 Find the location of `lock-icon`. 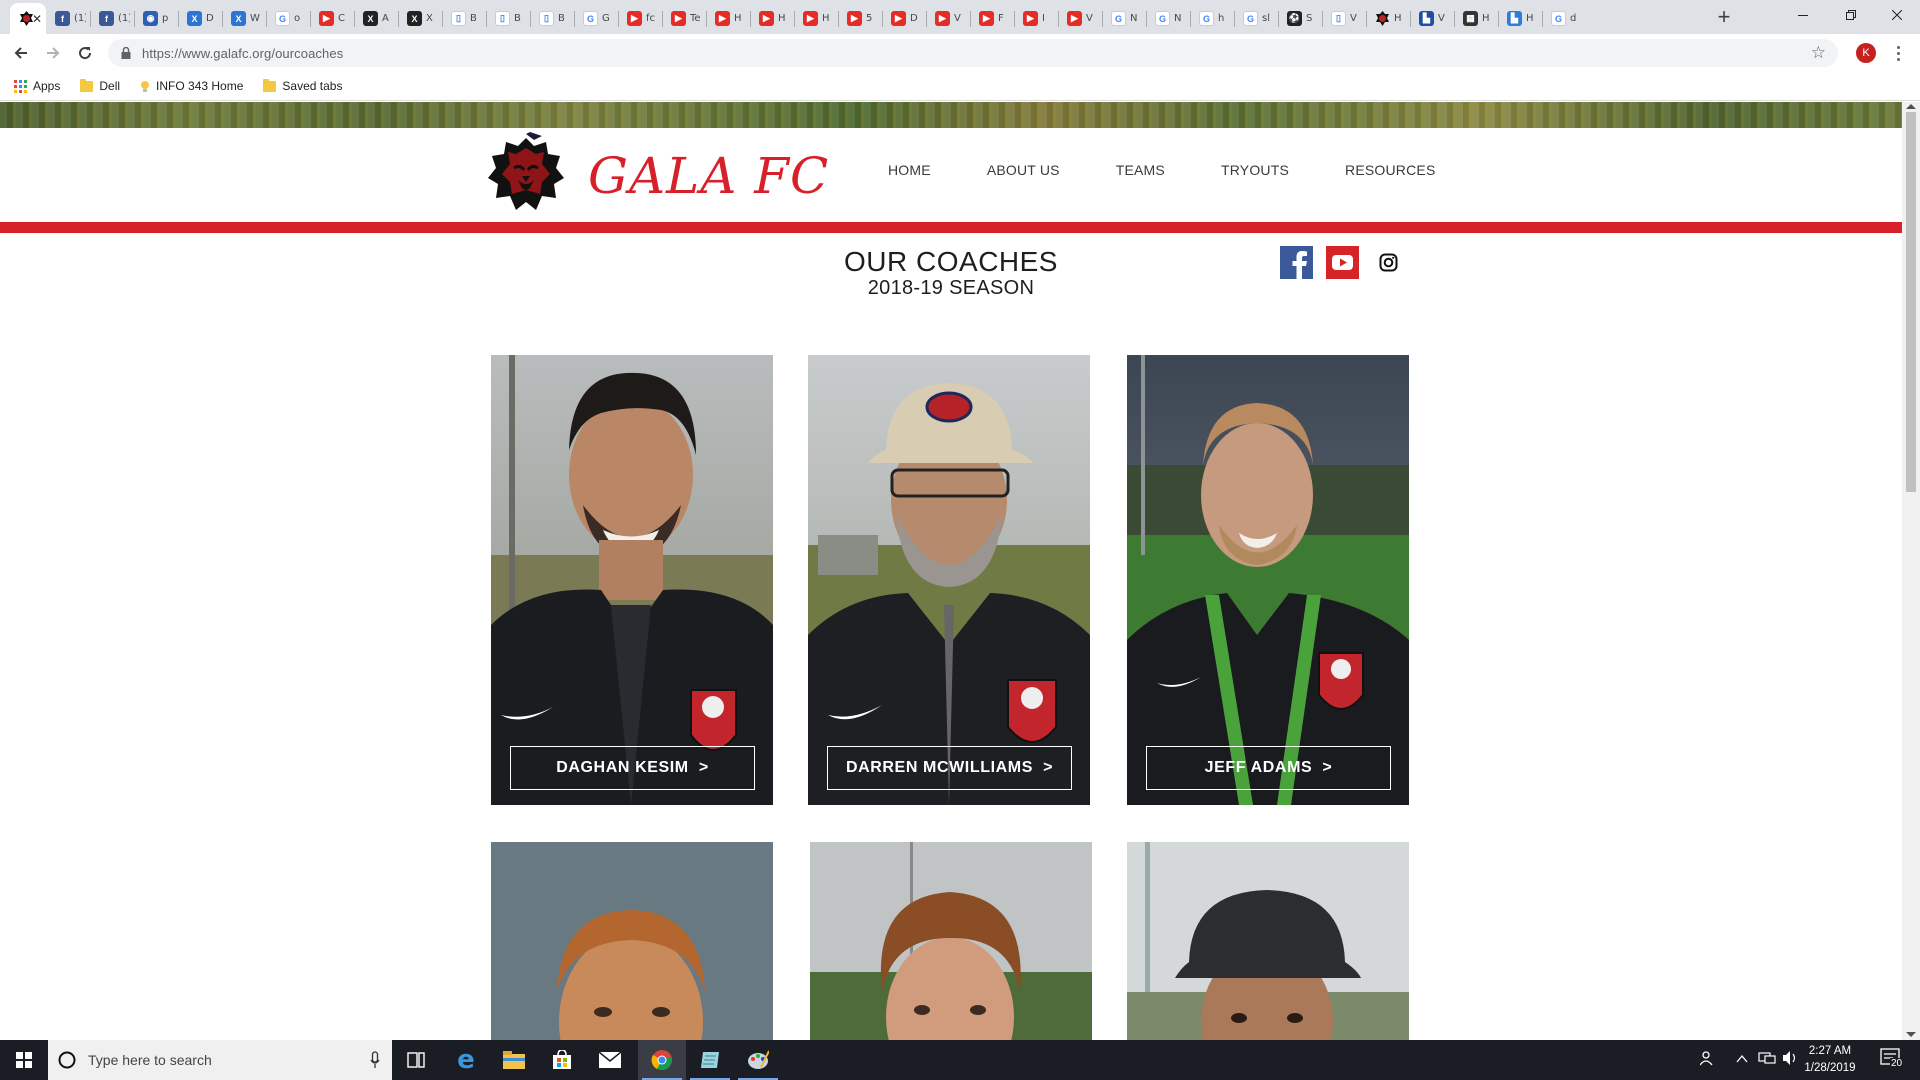

lock-icon is located at coordinates (126, 53).